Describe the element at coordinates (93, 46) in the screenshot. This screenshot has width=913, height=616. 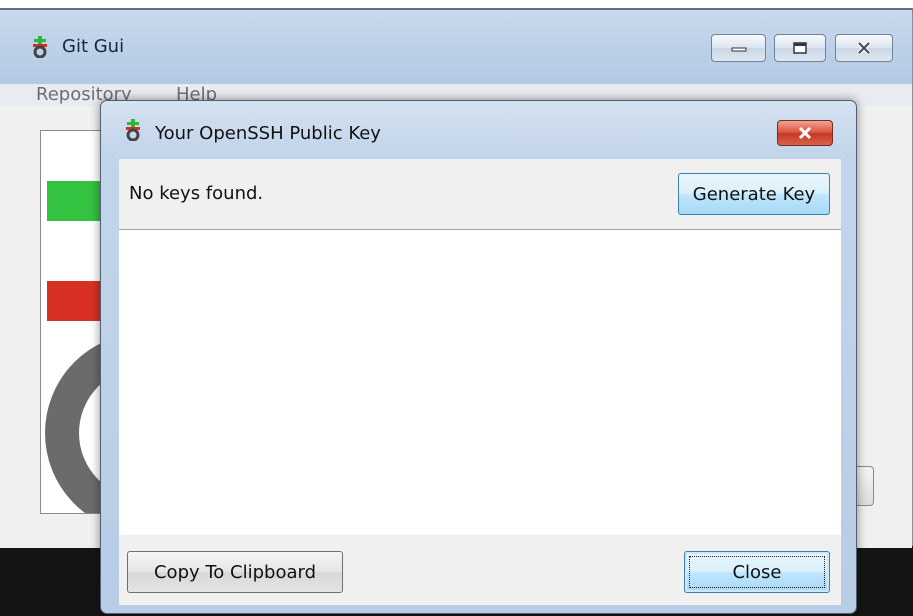
I see `main-window-title: Git Gui` at that location.